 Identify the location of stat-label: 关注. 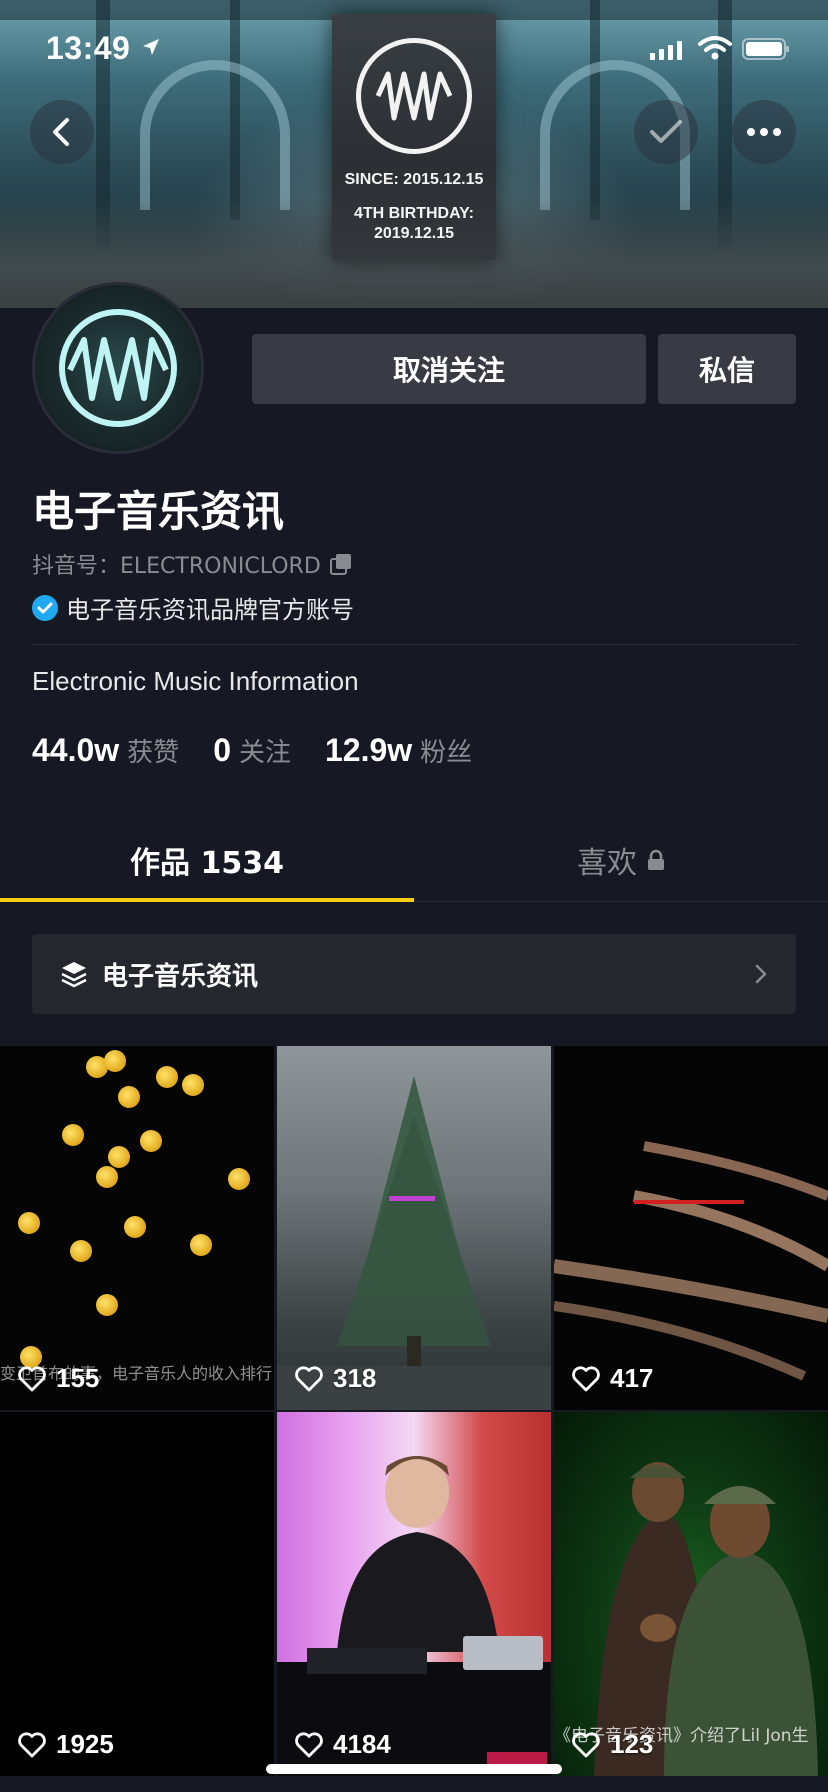
(264, 753).